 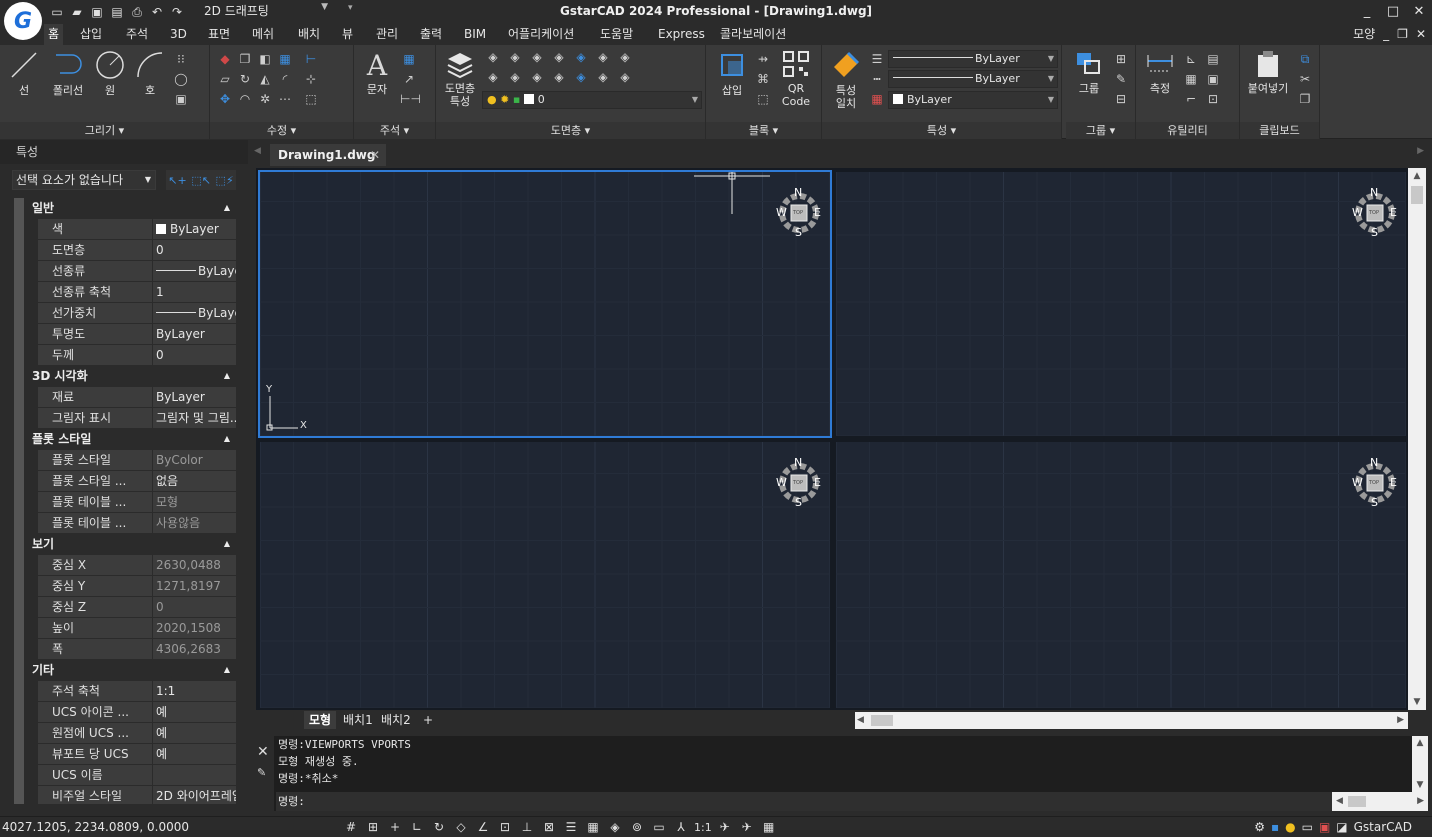 I want to click on explode-icon: ✲, so click(x=265, y=99).